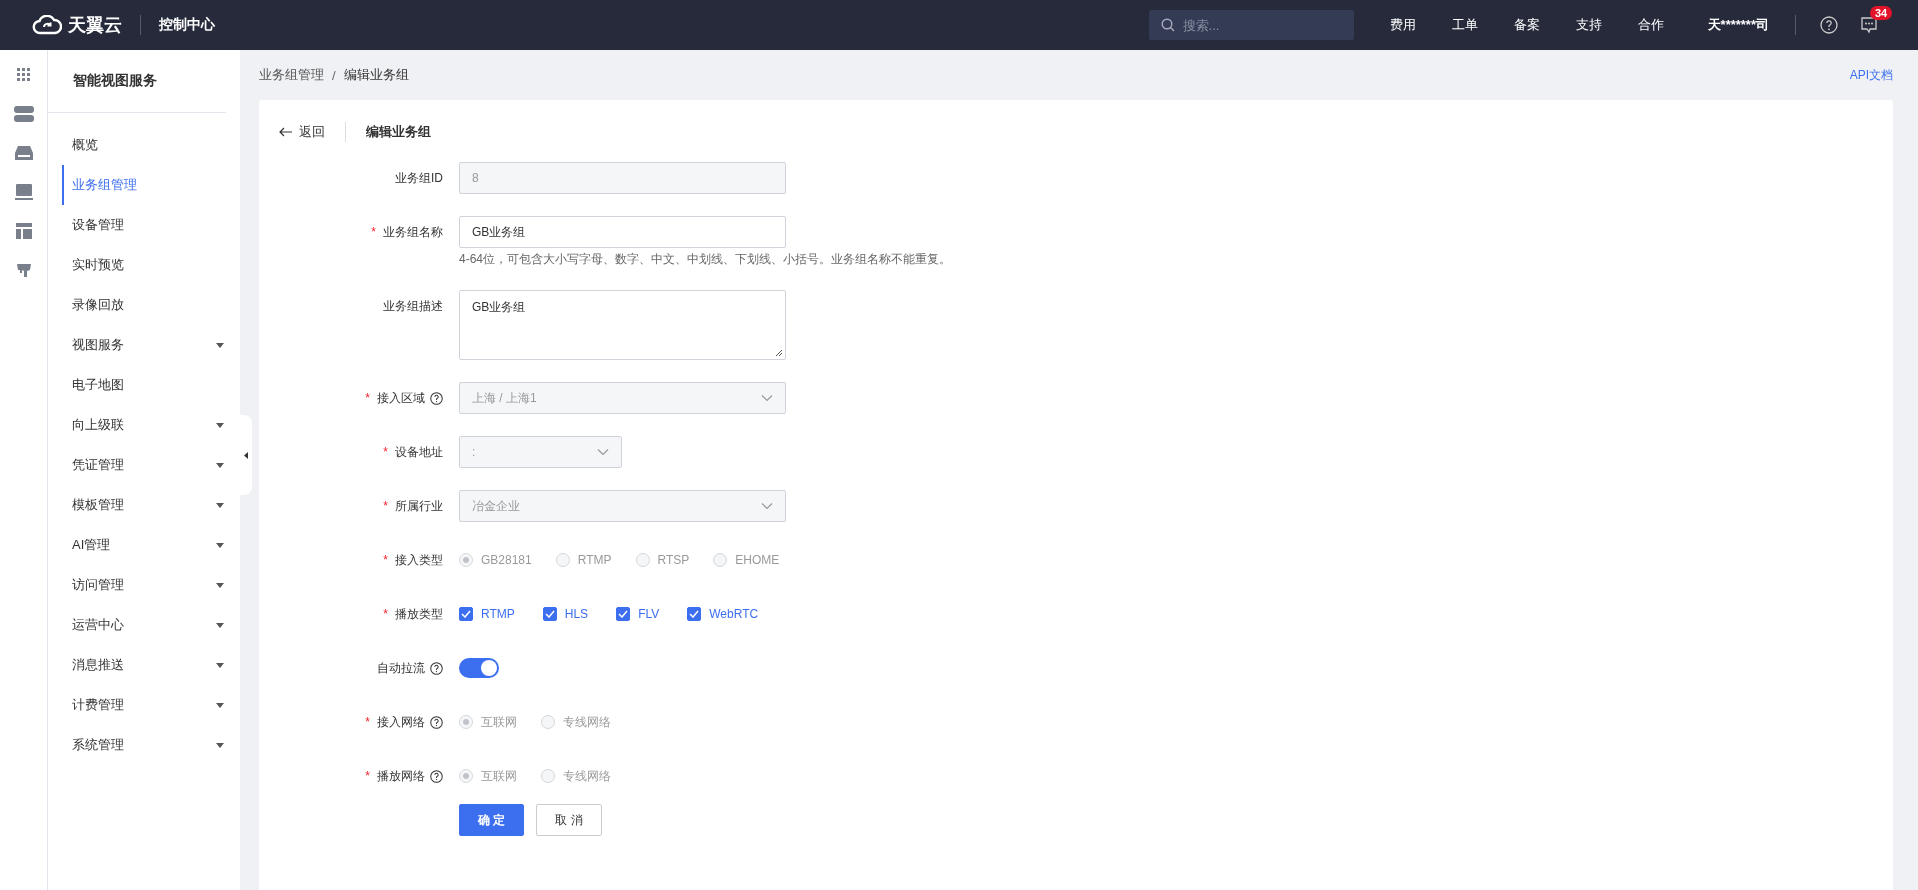  Describe the element at coordinates (622, 325) in the screenshot. I see `textarea-field: GB业务组` at that location.